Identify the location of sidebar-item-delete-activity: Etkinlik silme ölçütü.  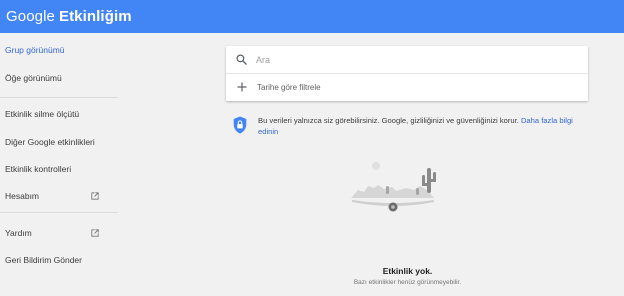
(42, 114).